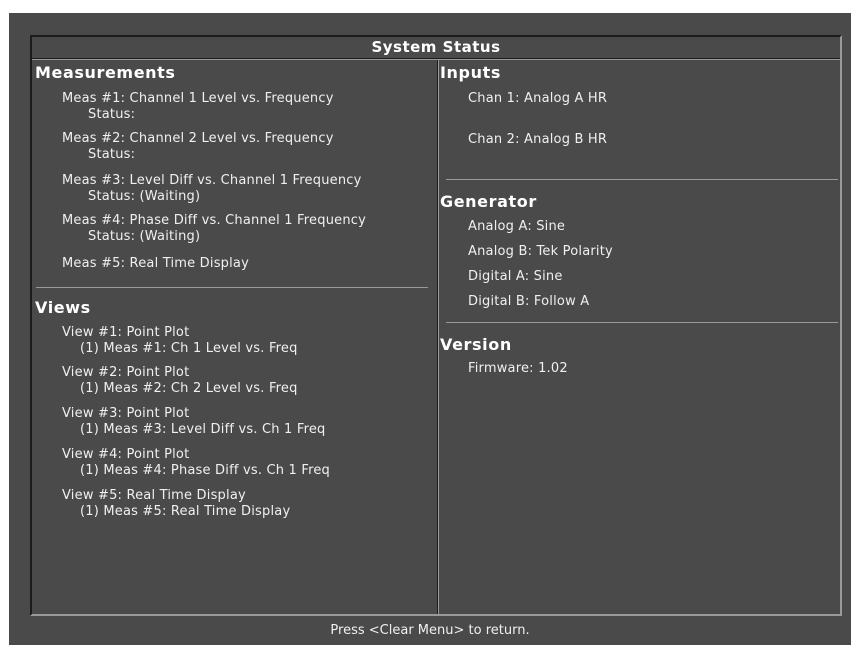 Image resolution: width=857 pixels, height=650 pixels. I want to click on generator-setting: Digital A: Sine, so click(515, 276).